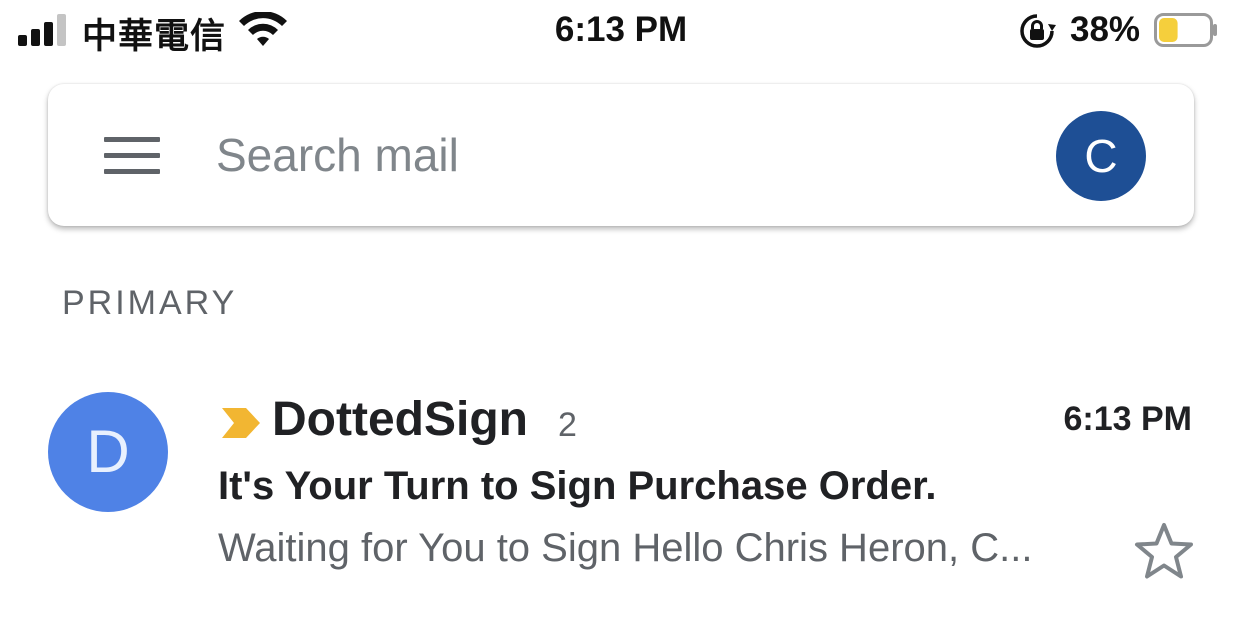 The image size is (1242, 624). What do you see at coordinates (577, 486) in the screenshot?
I see `email-subject: It's Your Turn to Sign Purchase Order.` at bounding box center [577, 486].